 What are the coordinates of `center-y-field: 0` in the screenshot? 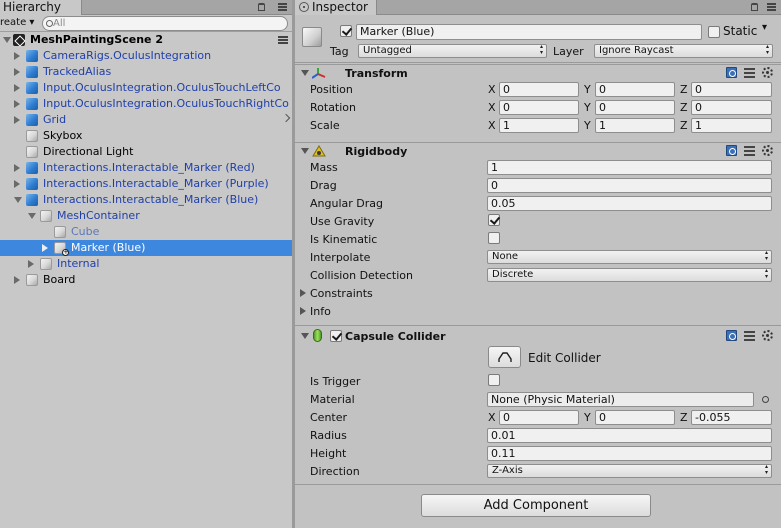 It's located at (635, 417).